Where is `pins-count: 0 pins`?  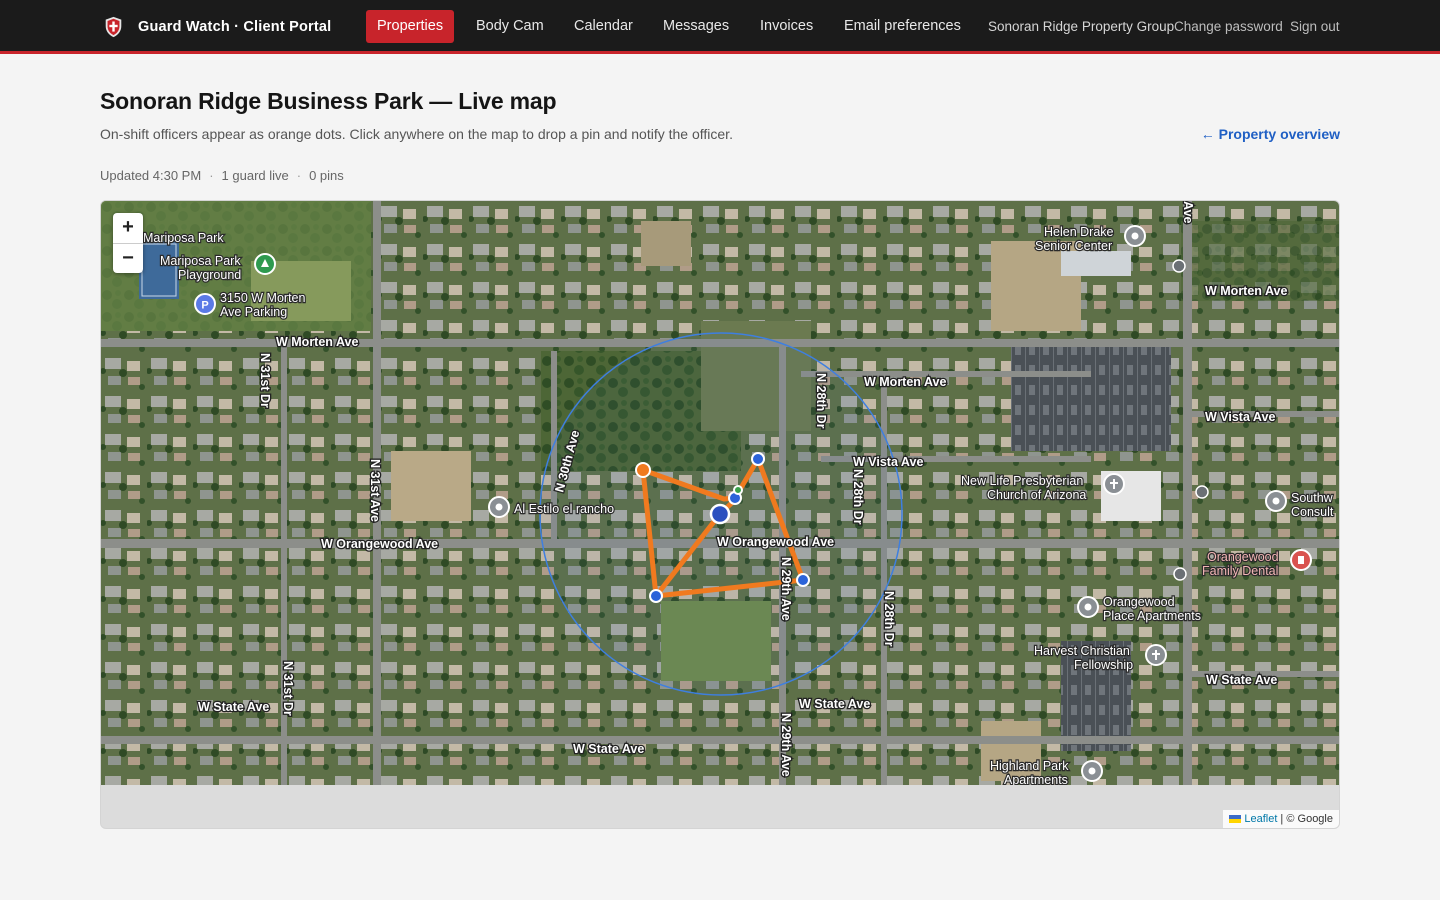 pins-count: 0 pins is located at coordinates (326, 175).